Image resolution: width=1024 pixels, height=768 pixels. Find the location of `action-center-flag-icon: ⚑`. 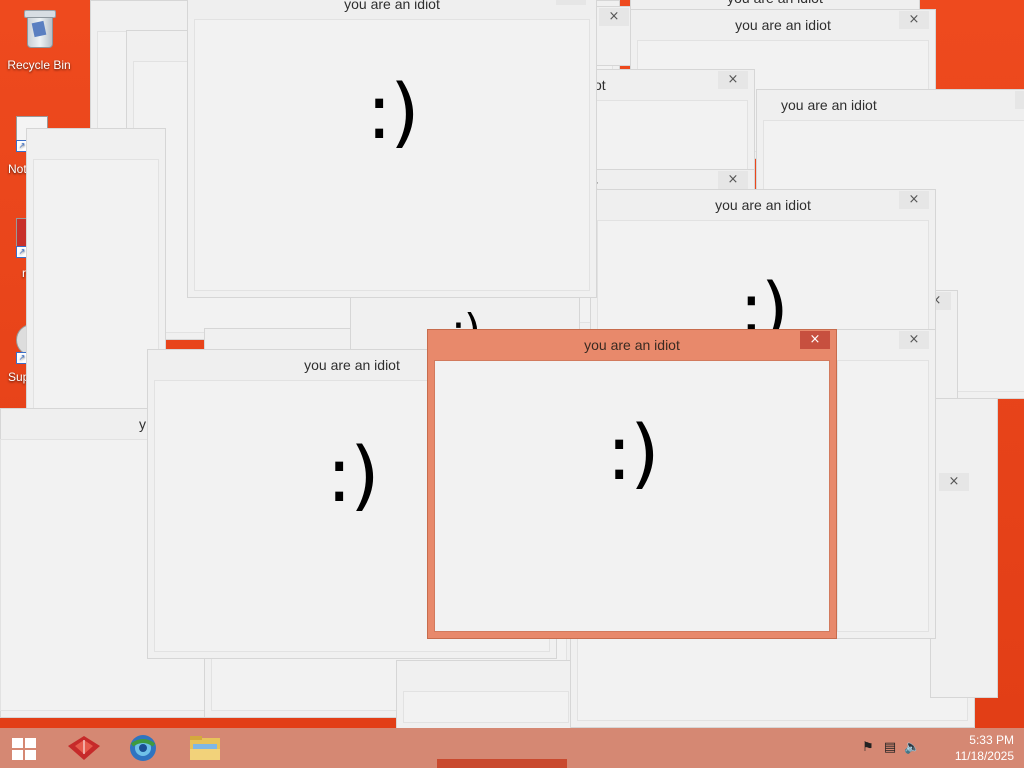

action-center-flag-icon: ⚑ is located at coordinates (868, 748).